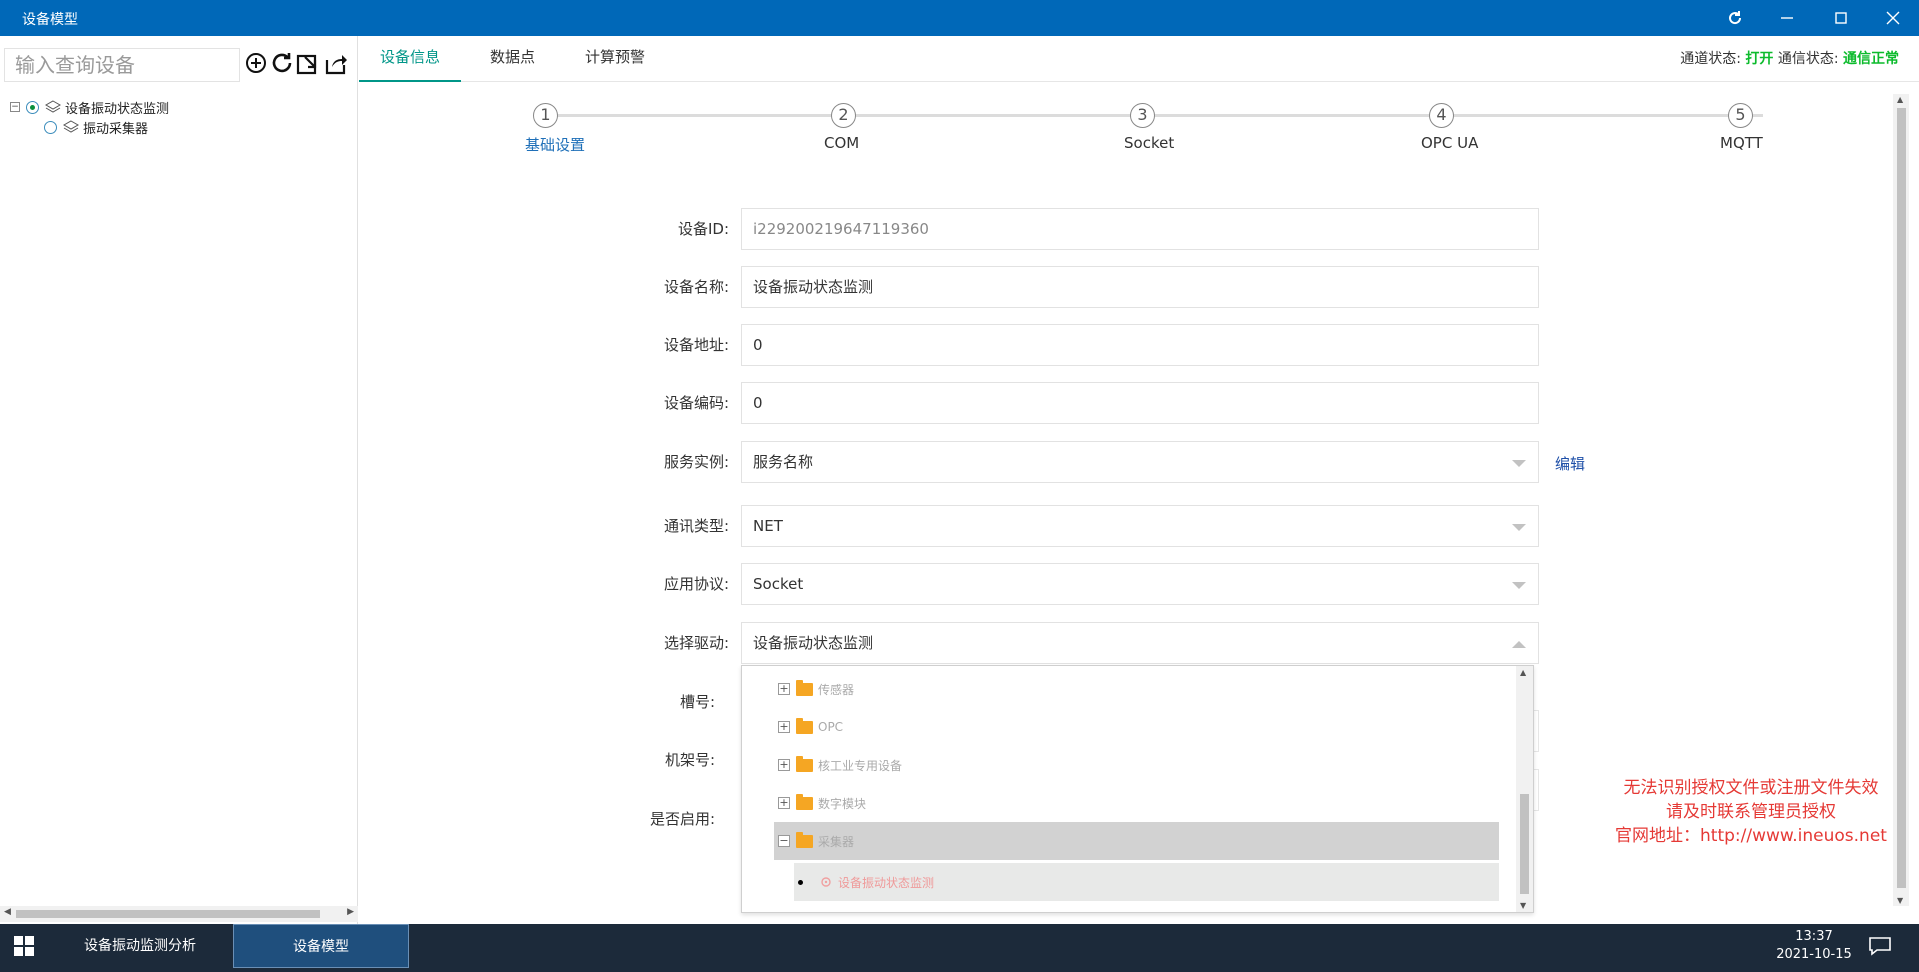 The height and width of the screenshot is (972, 1919). I want to click on step-5-circle: 5, so click(1740, 115).